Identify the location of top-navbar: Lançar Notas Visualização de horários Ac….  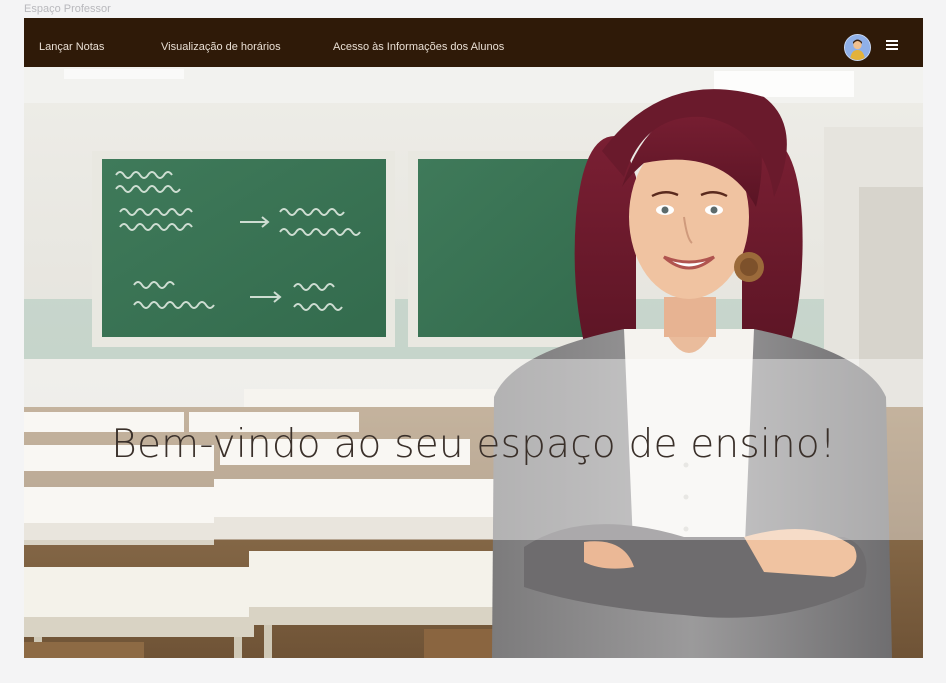
(473, 42).